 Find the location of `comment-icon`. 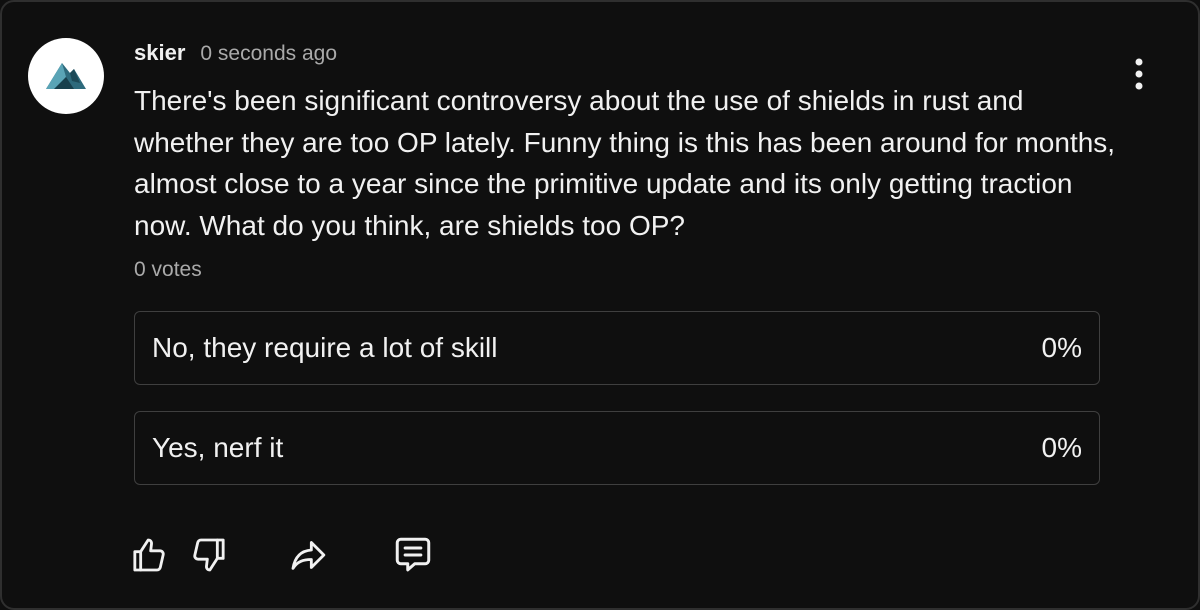

comment-icon is located at coordinates (413, 554).